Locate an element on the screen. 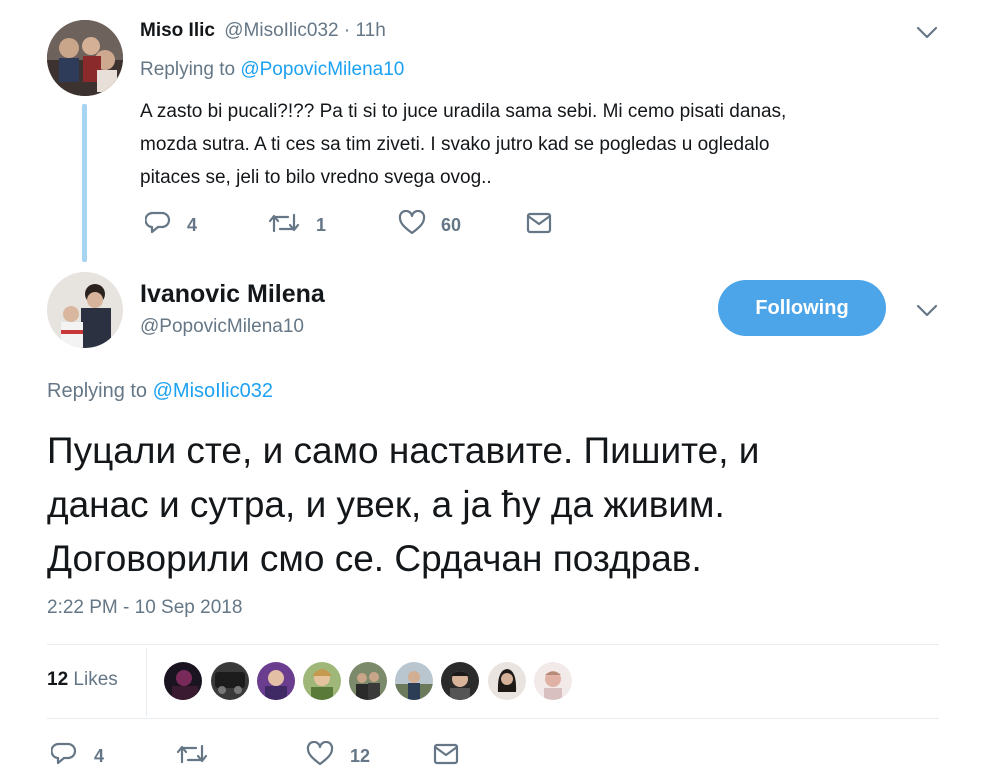 The height and width of the screenshot is (782, 1000). user-handle: @MisoIlic032 is located at coordinates (281, 30).